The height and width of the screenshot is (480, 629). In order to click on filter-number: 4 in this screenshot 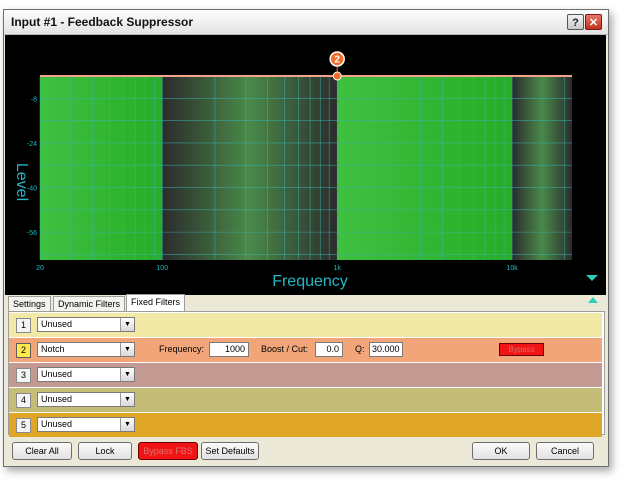, I will do `click(23, 400)`.